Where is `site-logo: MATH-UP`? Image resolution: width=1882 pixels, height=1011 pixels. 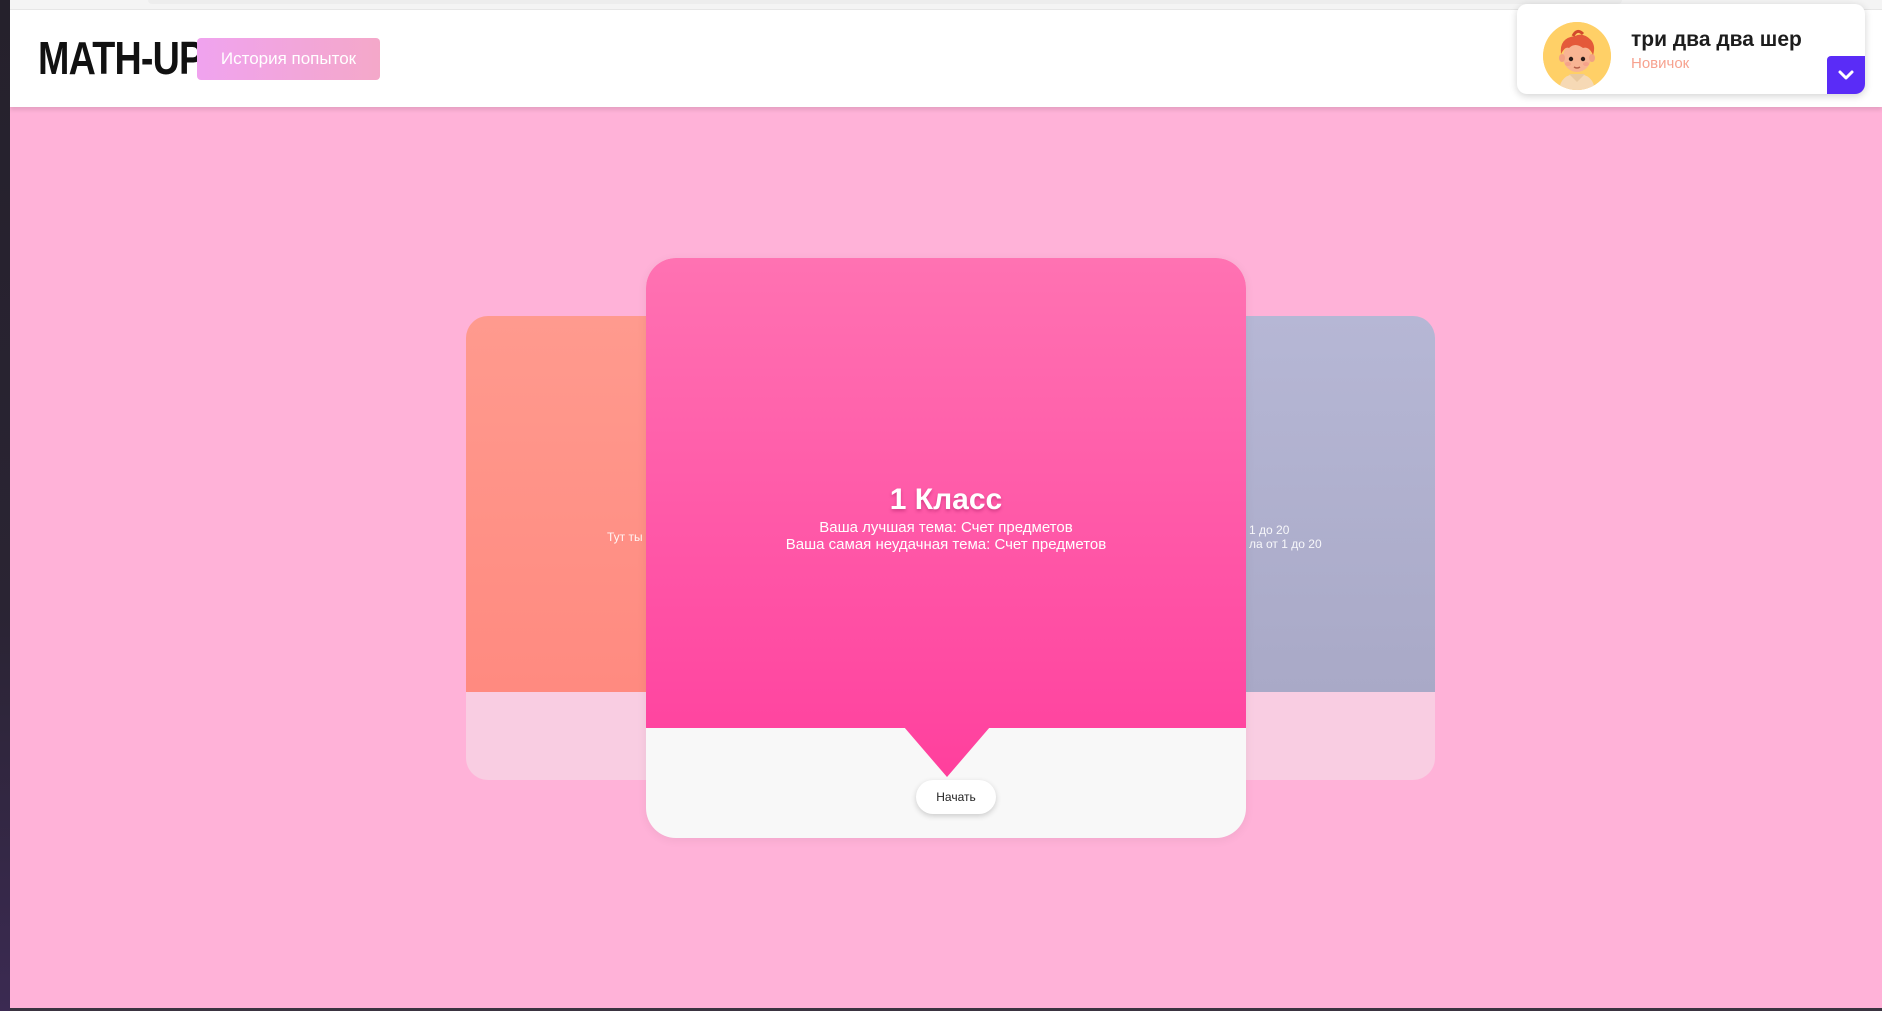
site-logo: MATH-UP is located at coordinates (121, 58).